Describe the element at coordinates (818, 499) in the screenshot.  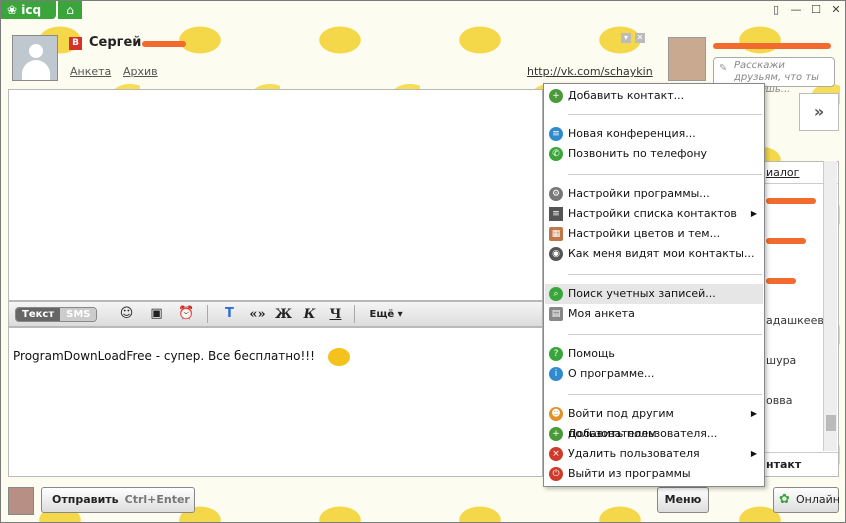
I see `online-label: Онлайн` at that location.